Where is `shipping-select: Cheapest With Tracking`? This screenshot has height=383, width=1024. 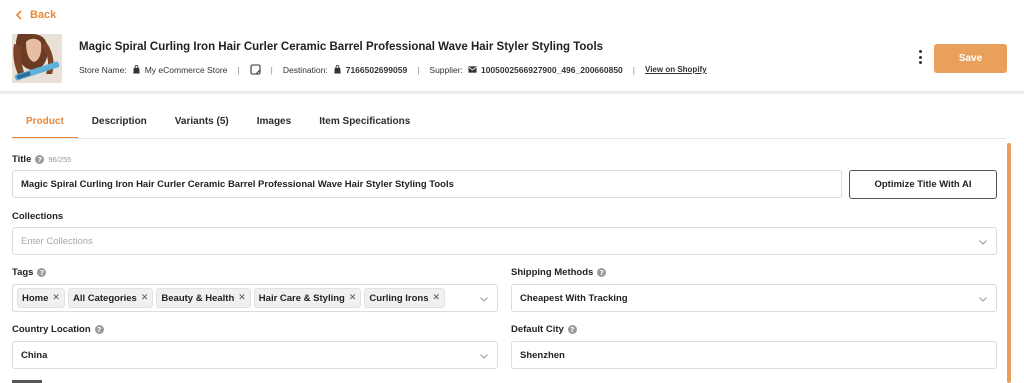
shipping-select: Cheapest With Tracking is located at coordinates (754, 298).